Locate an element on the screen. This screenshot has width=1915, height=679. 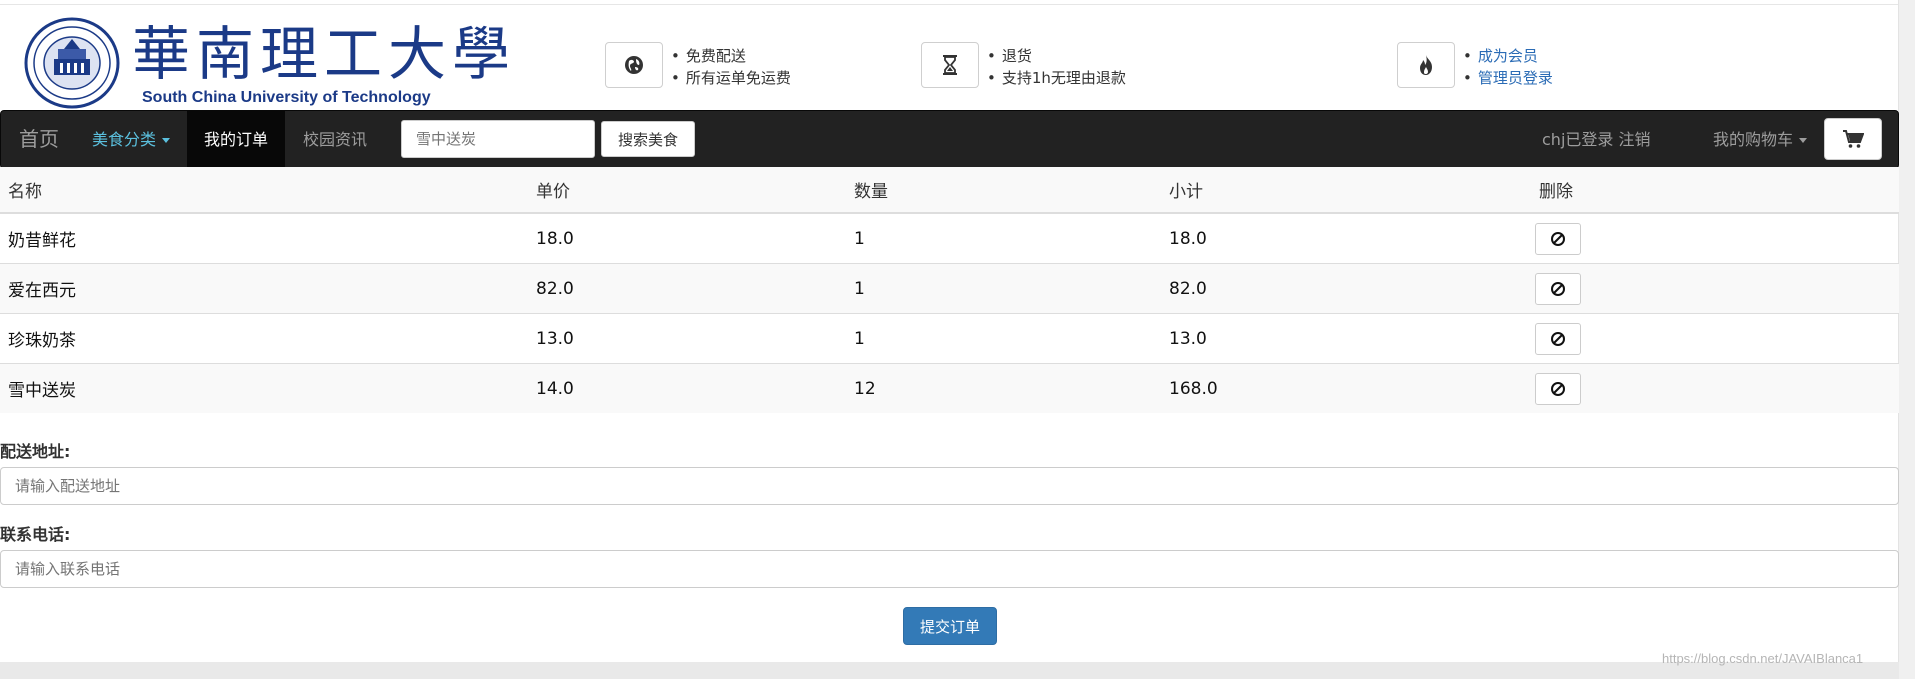
table-header-row: 名称 单价 数量 小计 删除 is located at coordinates (949, 190).